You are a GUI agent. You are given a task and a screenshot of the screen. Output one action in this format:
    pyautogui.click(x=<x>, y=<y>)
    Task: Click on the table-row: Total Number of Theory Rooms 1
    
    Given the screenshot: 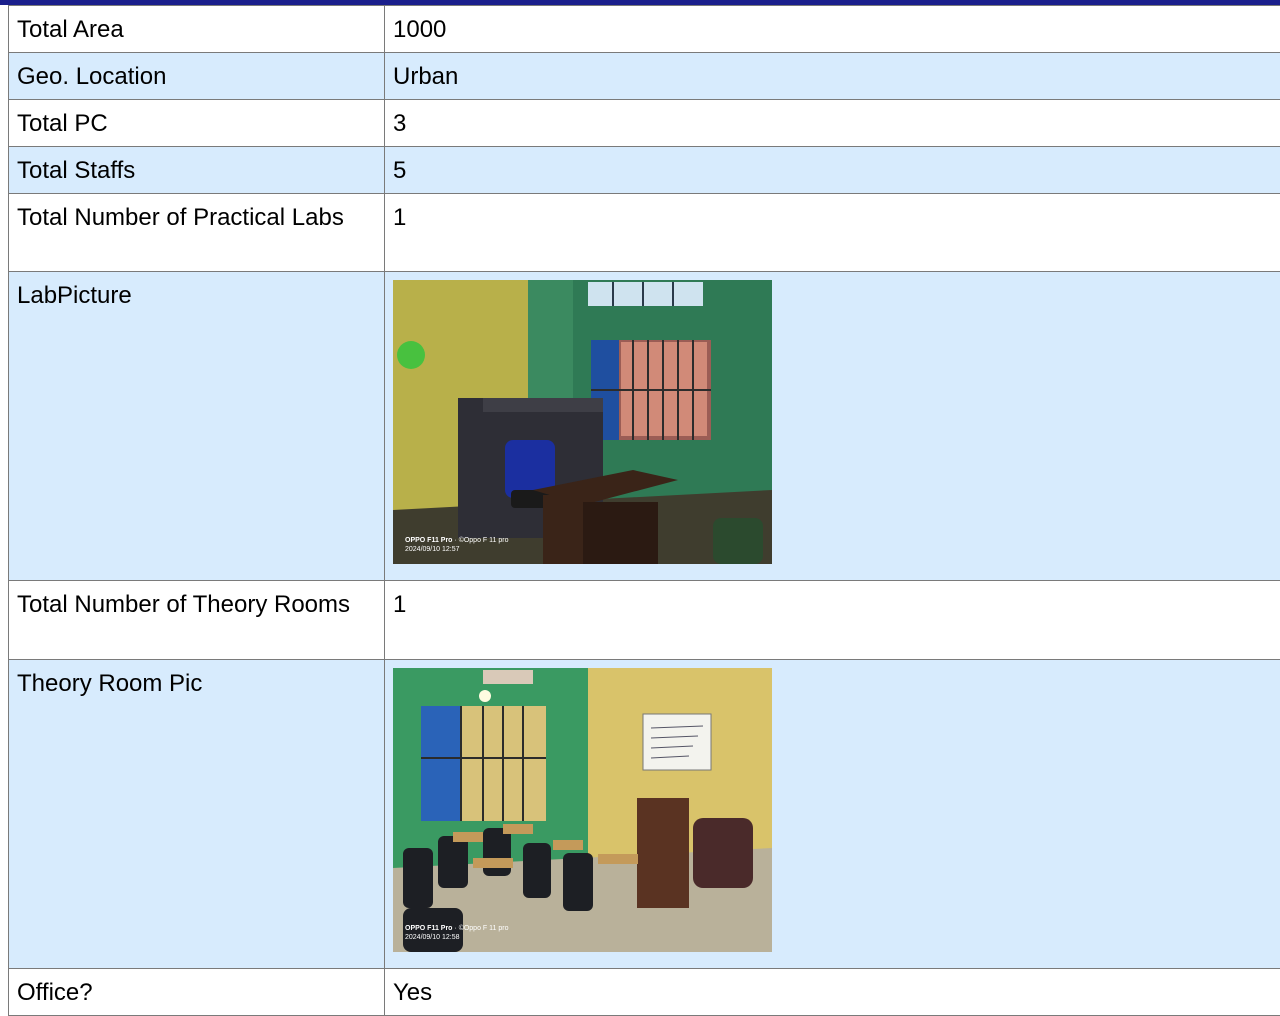 What is the action you would take?
    pyautogui.click(x=644, y=620)
    